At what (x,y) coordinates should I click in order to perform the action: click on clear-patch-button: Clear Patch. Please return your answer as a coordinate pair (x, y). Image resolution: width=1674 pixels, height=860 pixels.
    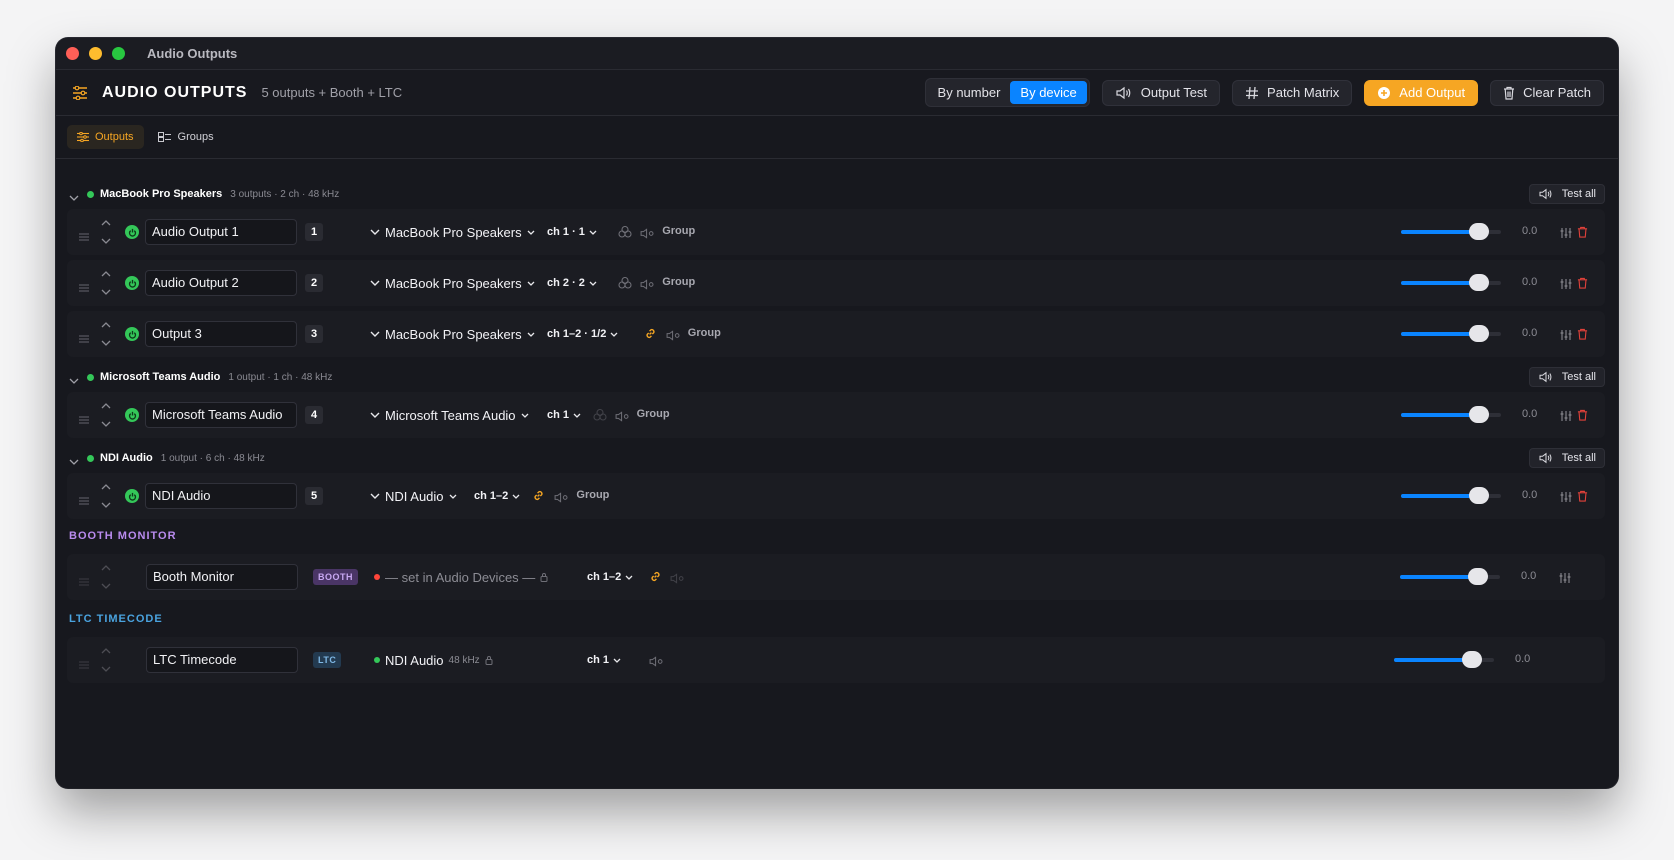
    Looking at the image, I should click on (1547, 92).